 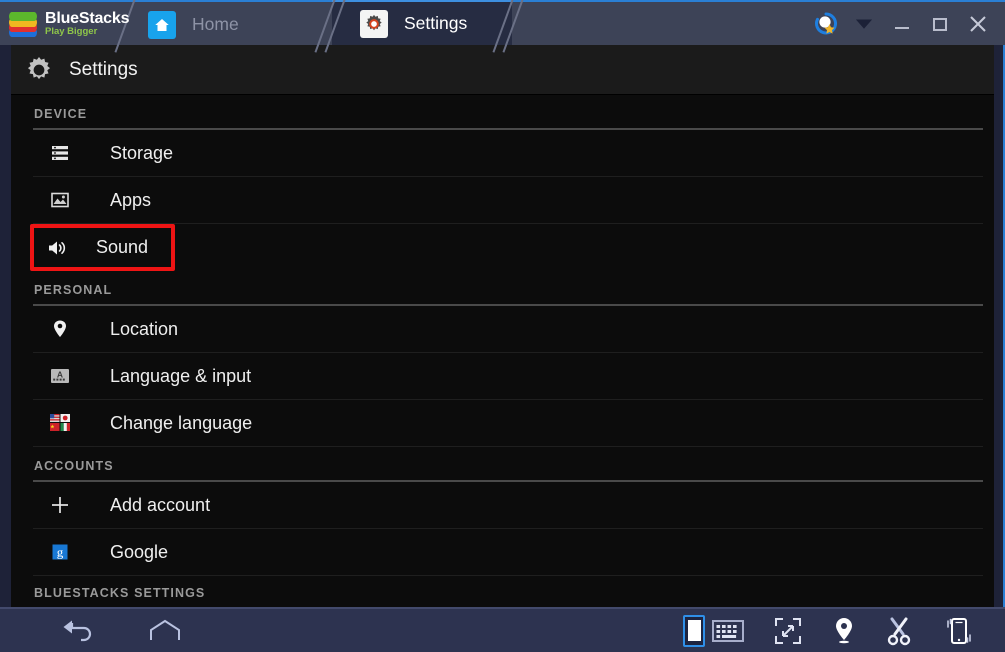 What do you see at coordinates (508, 552) in the screenshot?
I see `setting-row-google: g Google` at bounding box center [508, 552].